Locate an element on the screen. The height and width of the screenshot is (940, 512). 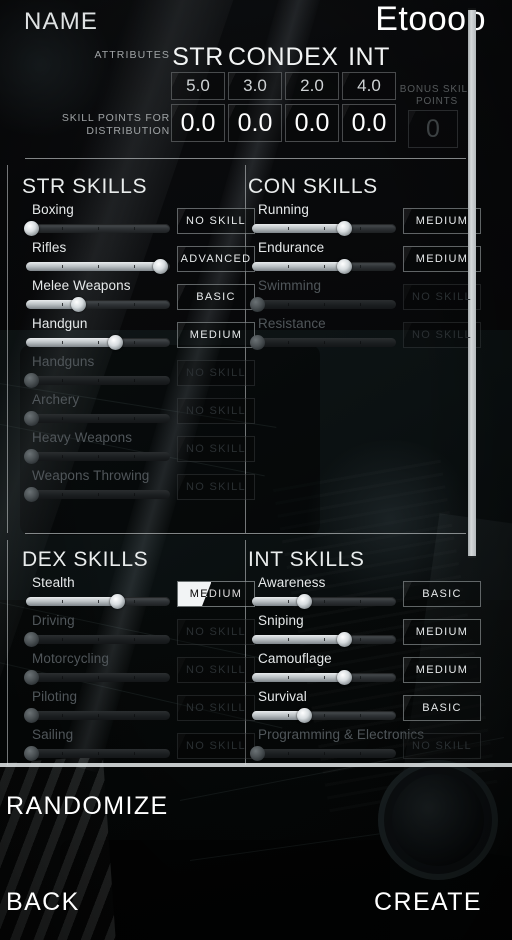
skill-slider-handgun is located at coordinates (98, 342).